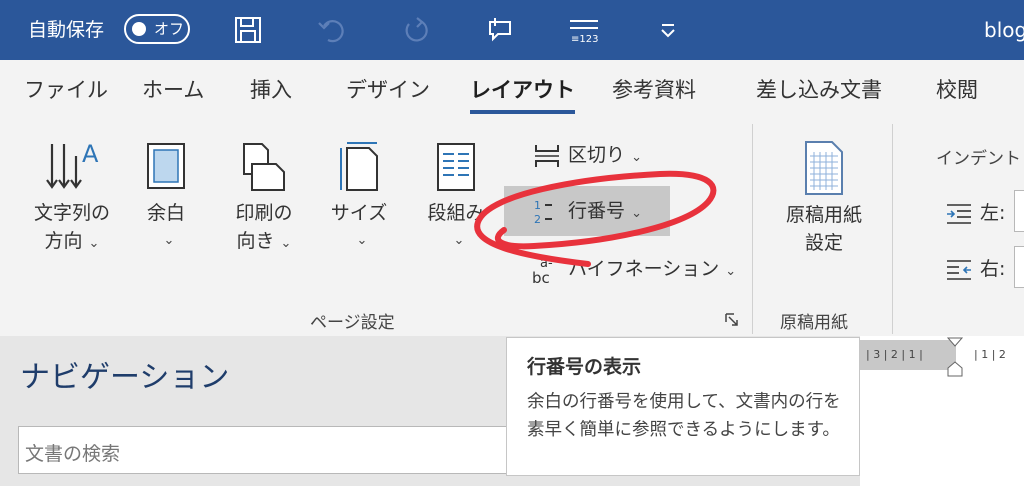 Image resolution: width=1024 pixels, height=486 pixels. What do you see at coordinates (668, 30) in the screenshot?
I see `customize-qa-icon` at bounding box center [668, 30].